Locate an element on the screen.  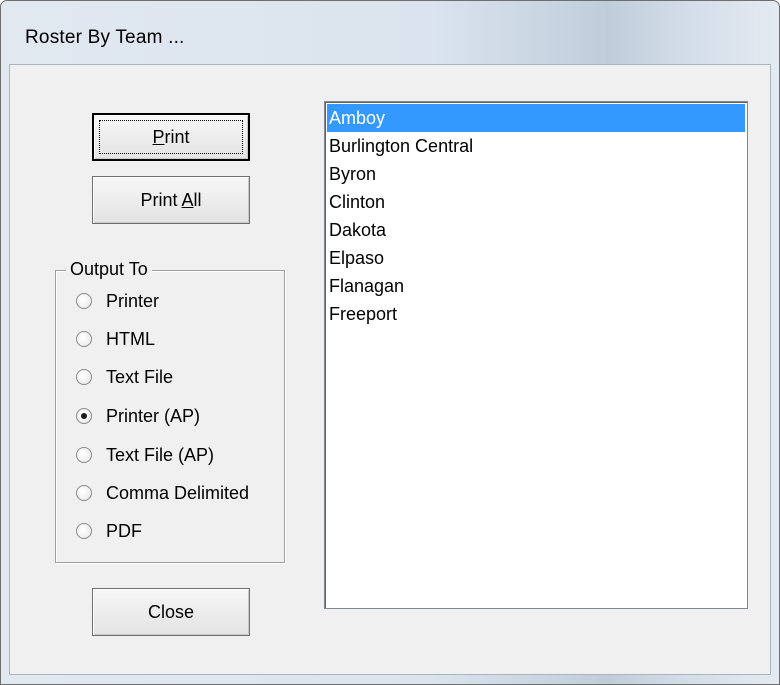
focus-rectangle is located at coordinates (171, 137).